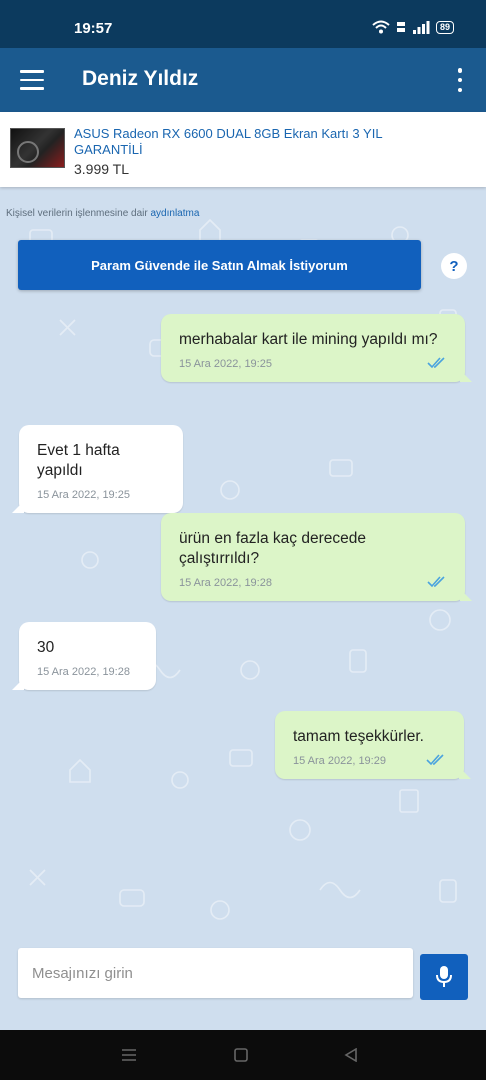  I want to click on status-bar: 19:57 89, so click(243, 24).